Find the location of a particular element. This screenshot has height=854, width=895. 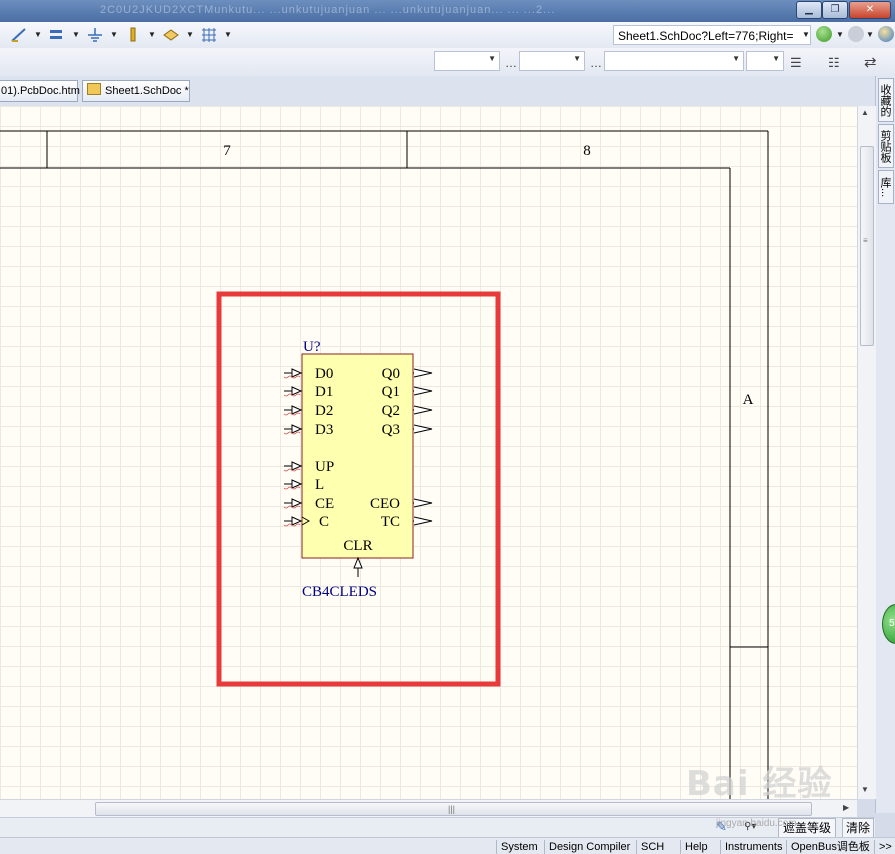

pin-label: D2 is located at coordinates (324, 411).